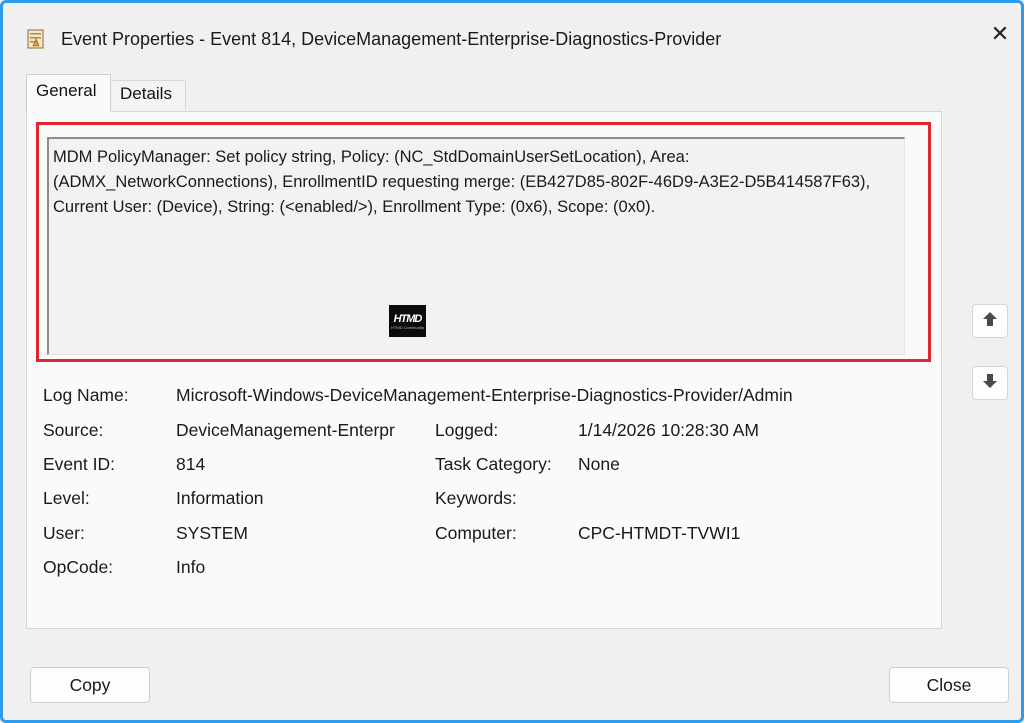 The height and width of the screenshot is (723, 1024). What do you see at coordinates (599, 464) in the screenshot?
I see `task-category-value: None` at bounding box center [599, 464].